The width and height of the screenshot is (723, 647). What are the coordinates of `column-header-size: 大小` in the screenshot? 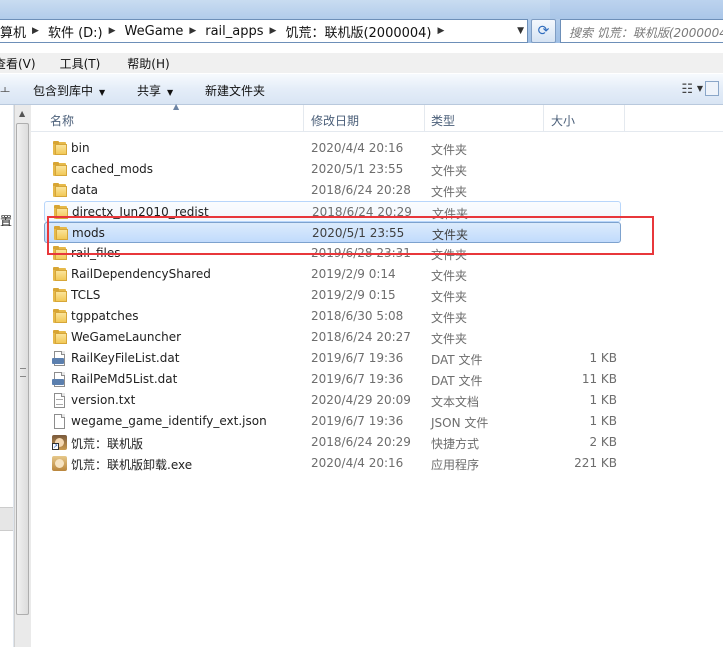 It's located at (563, 120).